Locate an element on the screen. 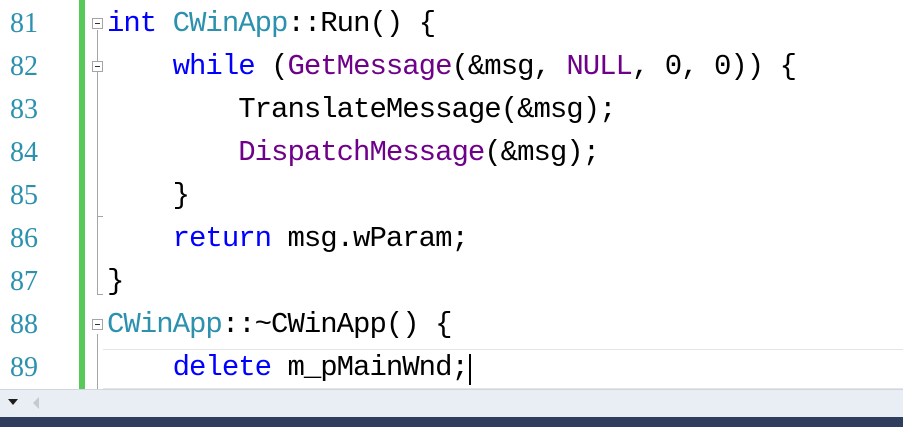 Image resolution: width=903 pixels, height=427 pixels. change-tracking-bar is located at coordinates (82, 194).